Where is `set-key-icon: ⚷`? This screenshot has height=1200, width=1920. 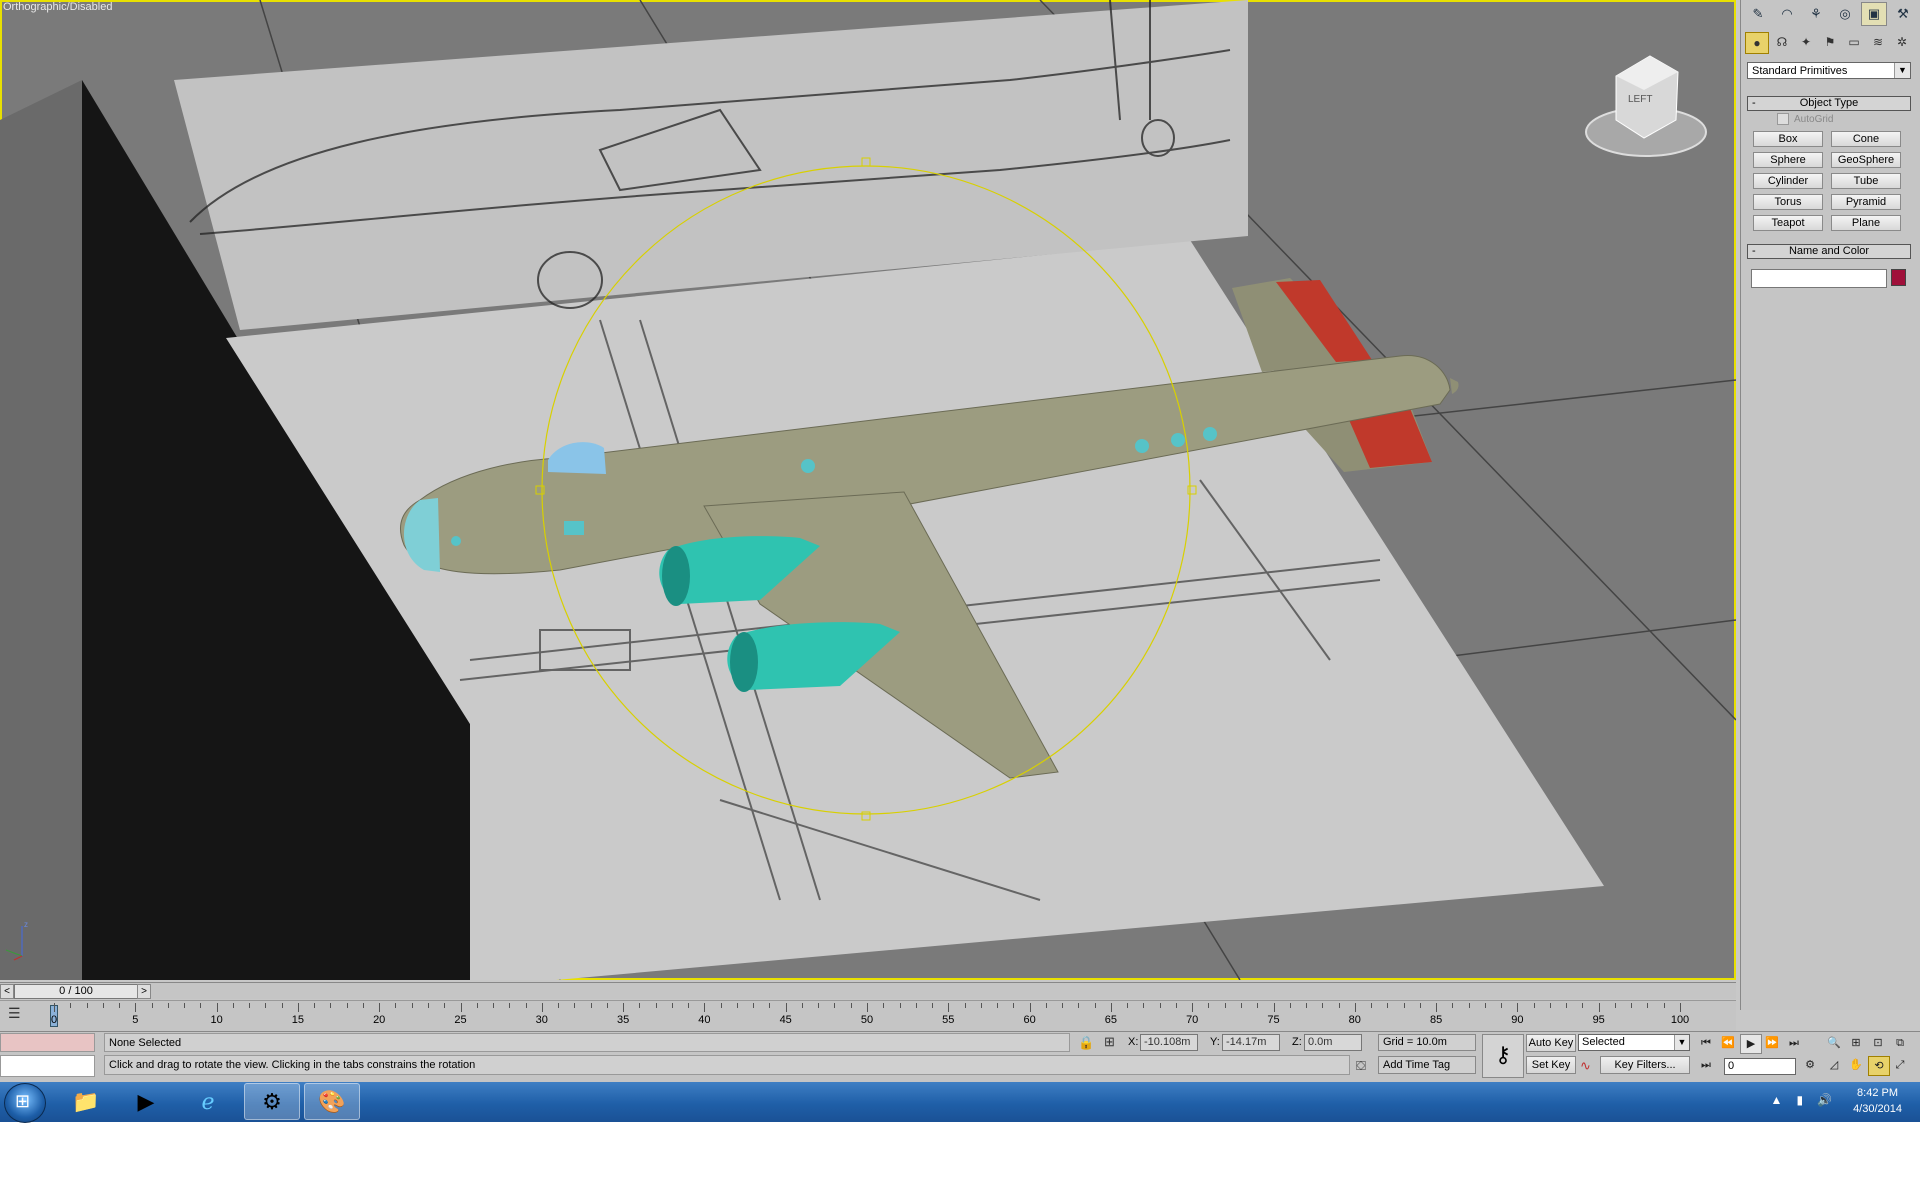 set-key-icon: ⚷ is located at coordinates (1503, 1056).